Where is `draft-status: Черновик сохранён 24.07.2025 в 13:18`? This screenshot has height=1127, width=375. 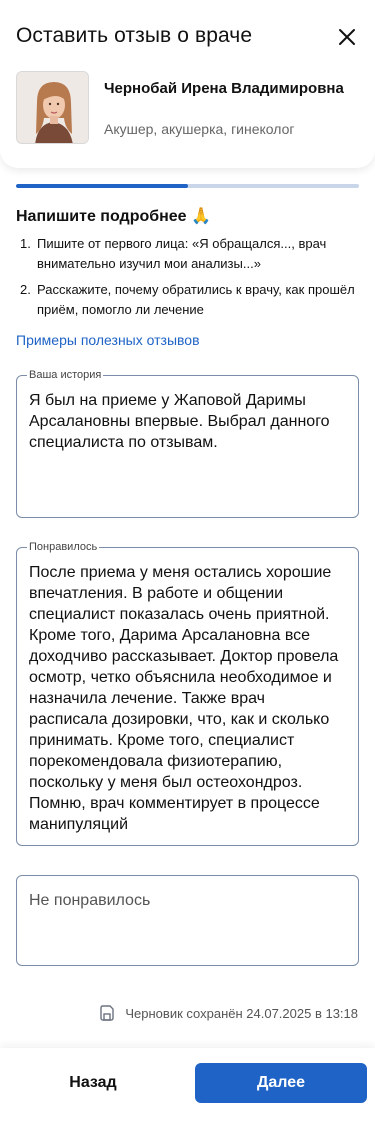 draft-status: Черновик сохранён 24.07.2025 в 13:18 is located at coordinates (228, 1013).